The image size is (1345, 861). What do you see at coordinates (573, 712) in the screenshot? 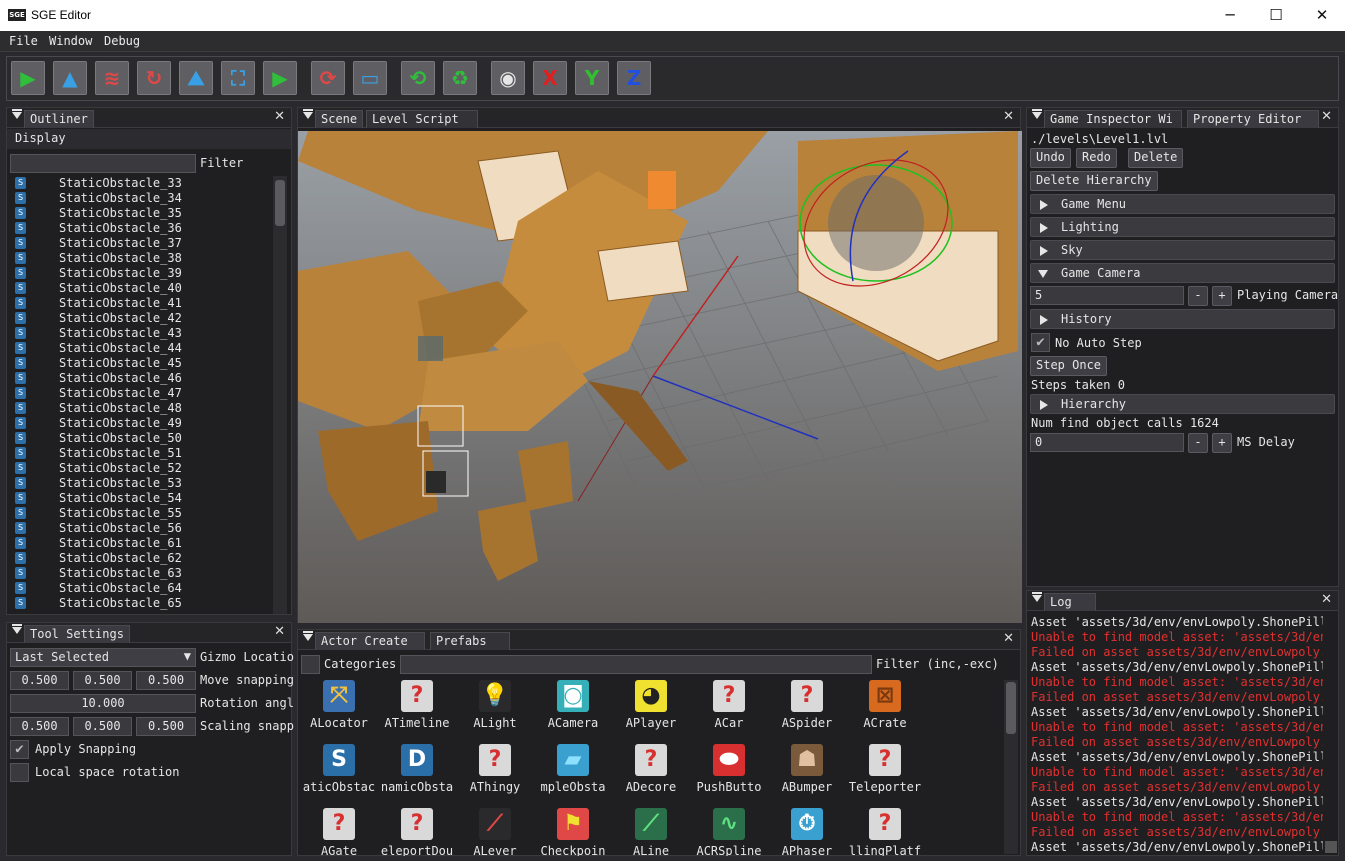
I see `actor-item: ◙ ACamera` at bounding box center [573, 712].